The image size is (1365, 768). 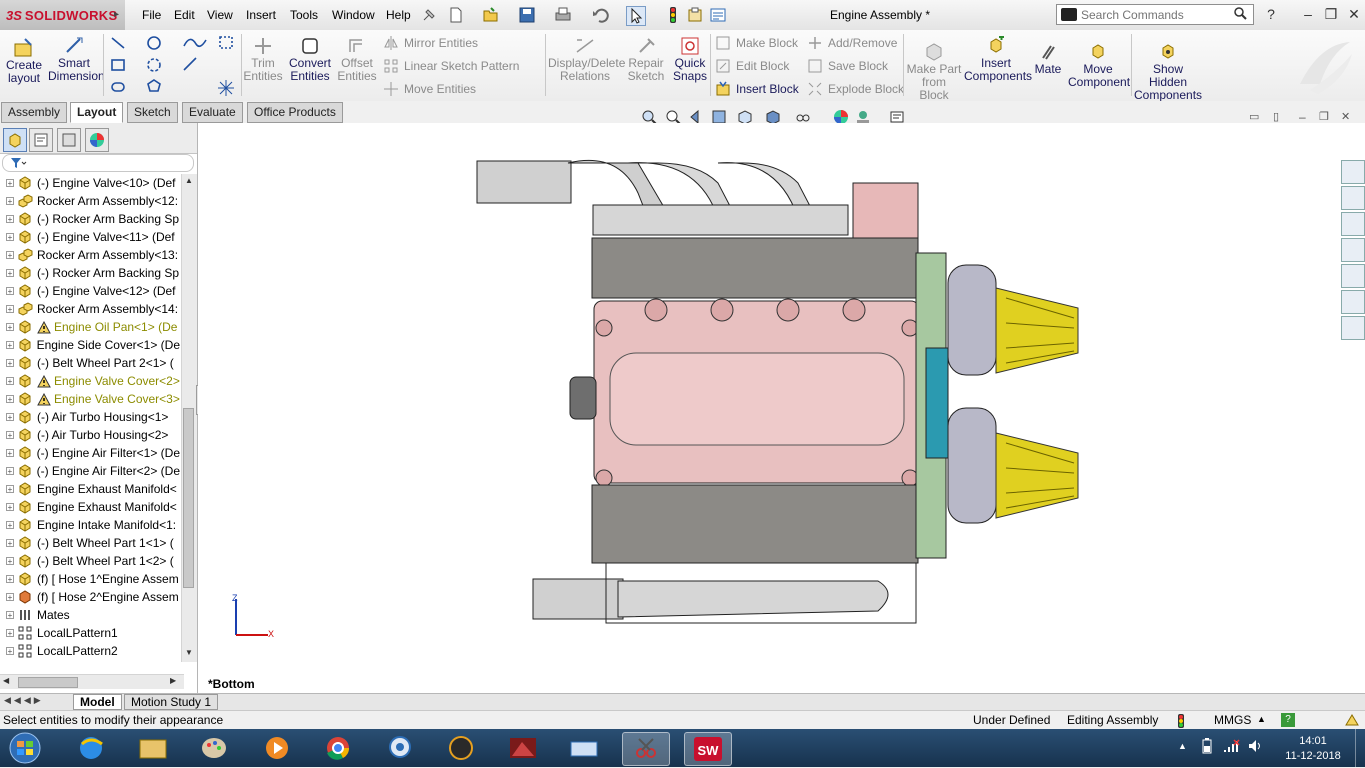 What do you see at coordinates (1353, 328) in the screenshot?
I see `custom-properties-icon` at bounding box center [1353, 328].